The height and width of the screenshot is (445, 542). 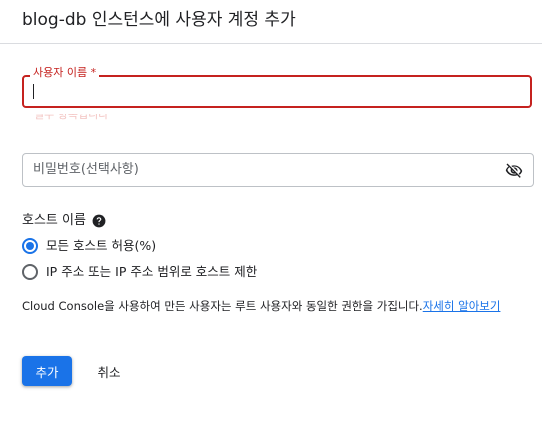 I want to click on radio-label: IP 주소 또는 IP 주소 범위로 호스트 제한, so click(x=152, y=271).